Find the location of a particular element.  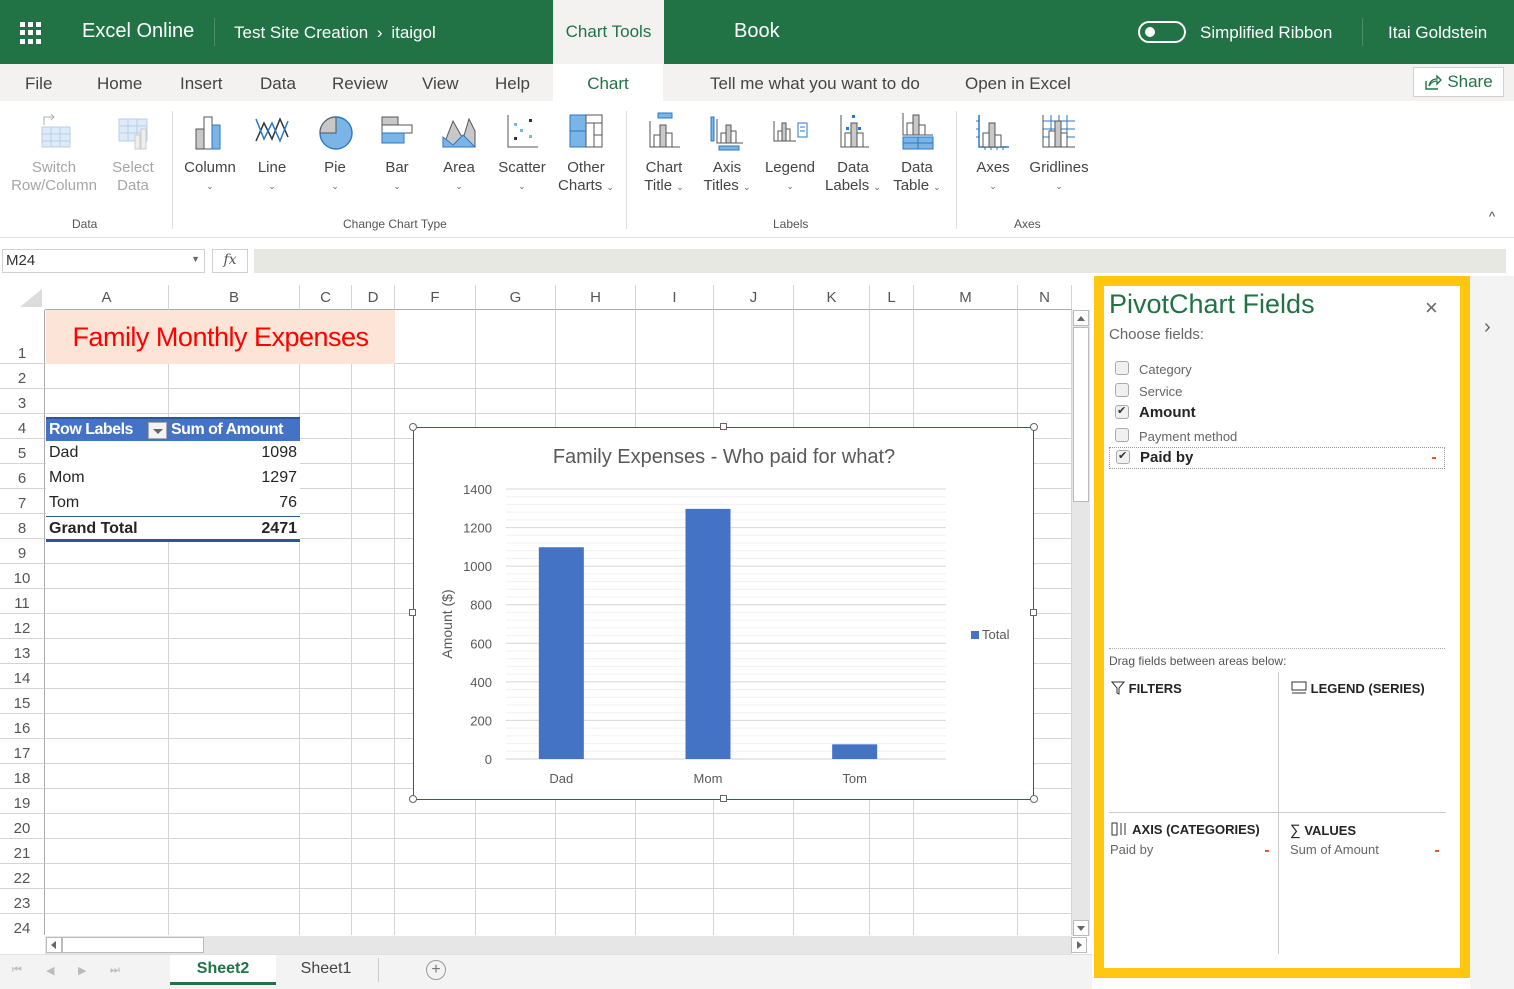

row-header-9: 9 is located at coordinates (22, 551).